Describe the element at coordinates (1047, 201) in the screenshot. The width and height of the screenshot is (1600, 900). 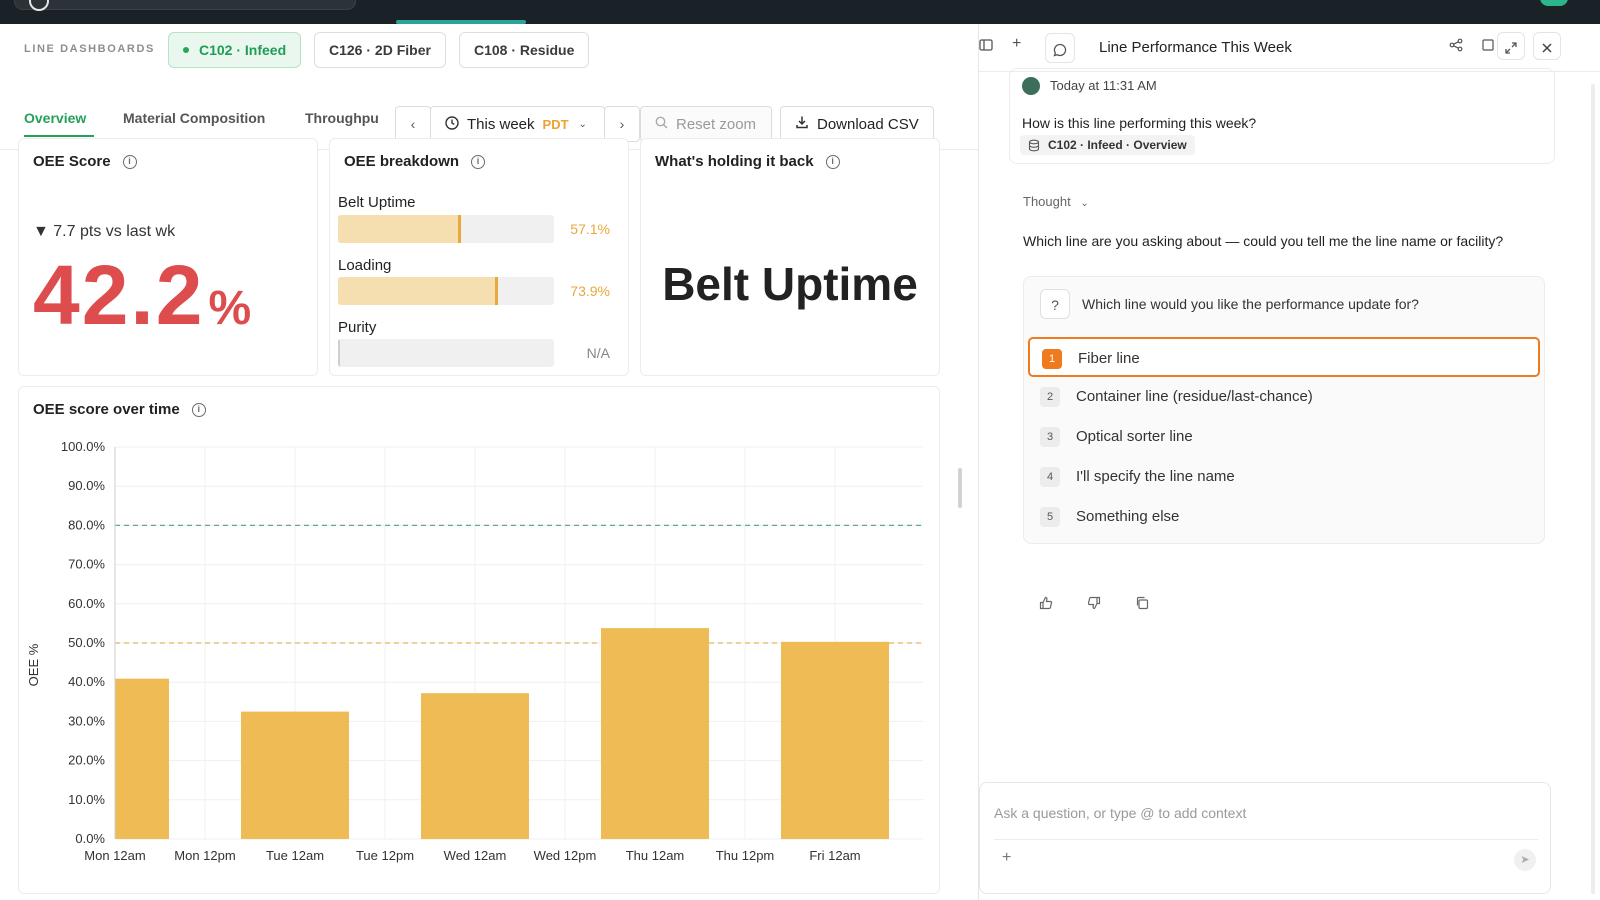
I see `thought-label: Thought` at that location.